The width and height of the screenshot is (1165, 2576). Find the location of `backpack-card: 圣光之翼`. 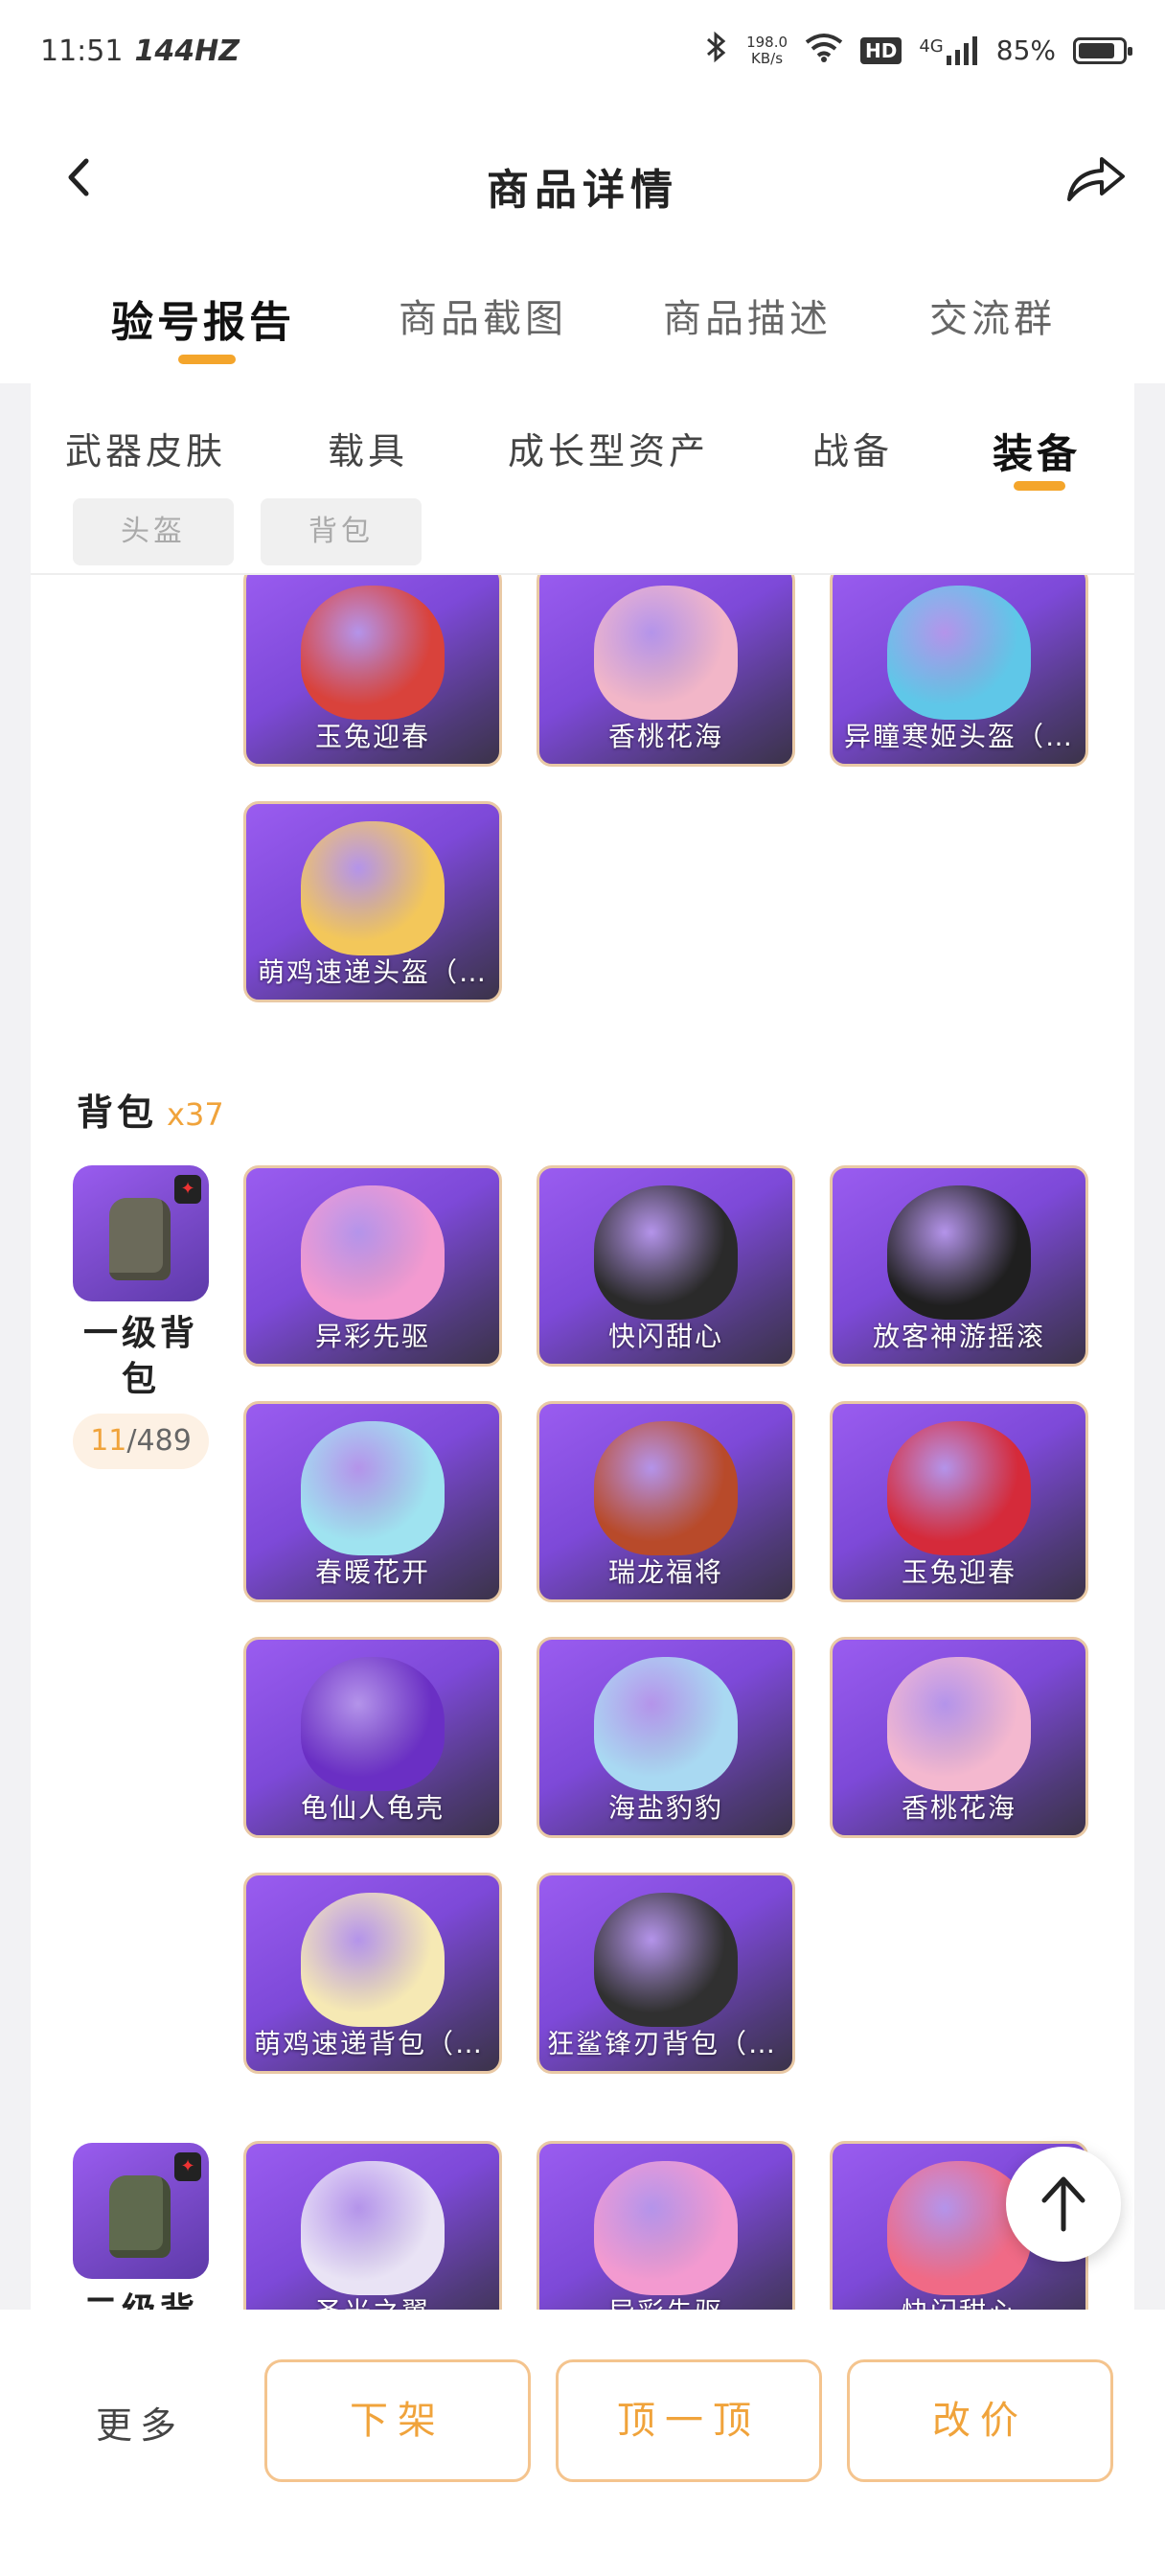

backpack-card: 圣光之翼 is located at coordinates (373, 2225).